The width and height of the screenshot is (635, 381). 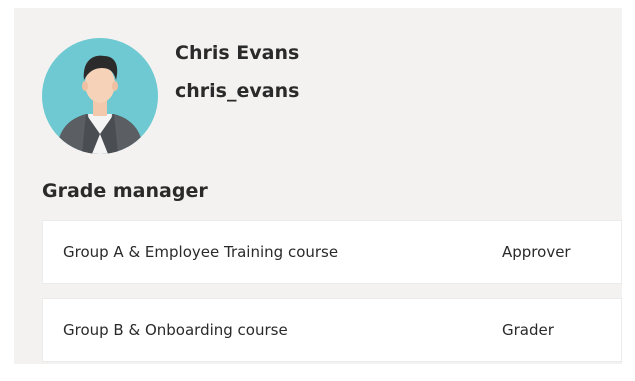 What do you see at coordinates (175, 330) in the screenshot?
I see `grade-row-group: Group B & Onboarding course` at bounding box center [175, 330].